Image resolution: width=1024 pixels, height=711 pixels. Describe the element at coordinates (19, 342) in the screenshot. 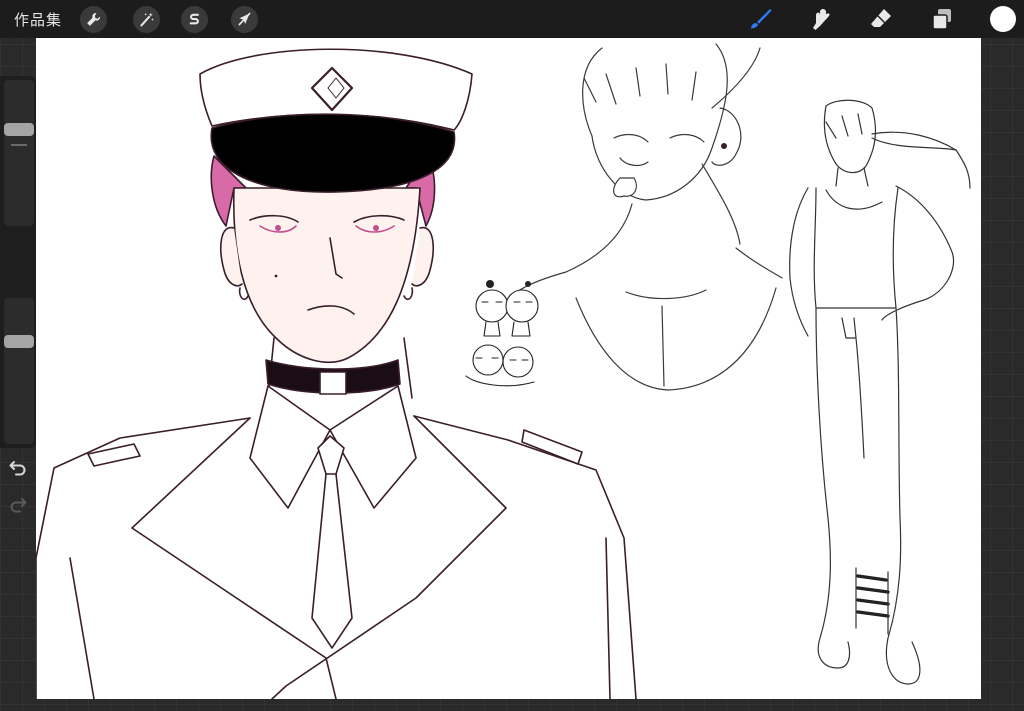

I see `opacity-thumb` at that location.